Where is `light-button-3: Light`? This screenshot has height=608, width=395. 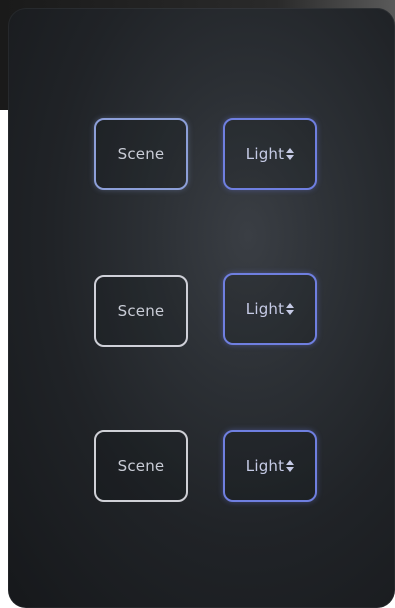
light-button-3: Light is located at coordinates (270, 466).